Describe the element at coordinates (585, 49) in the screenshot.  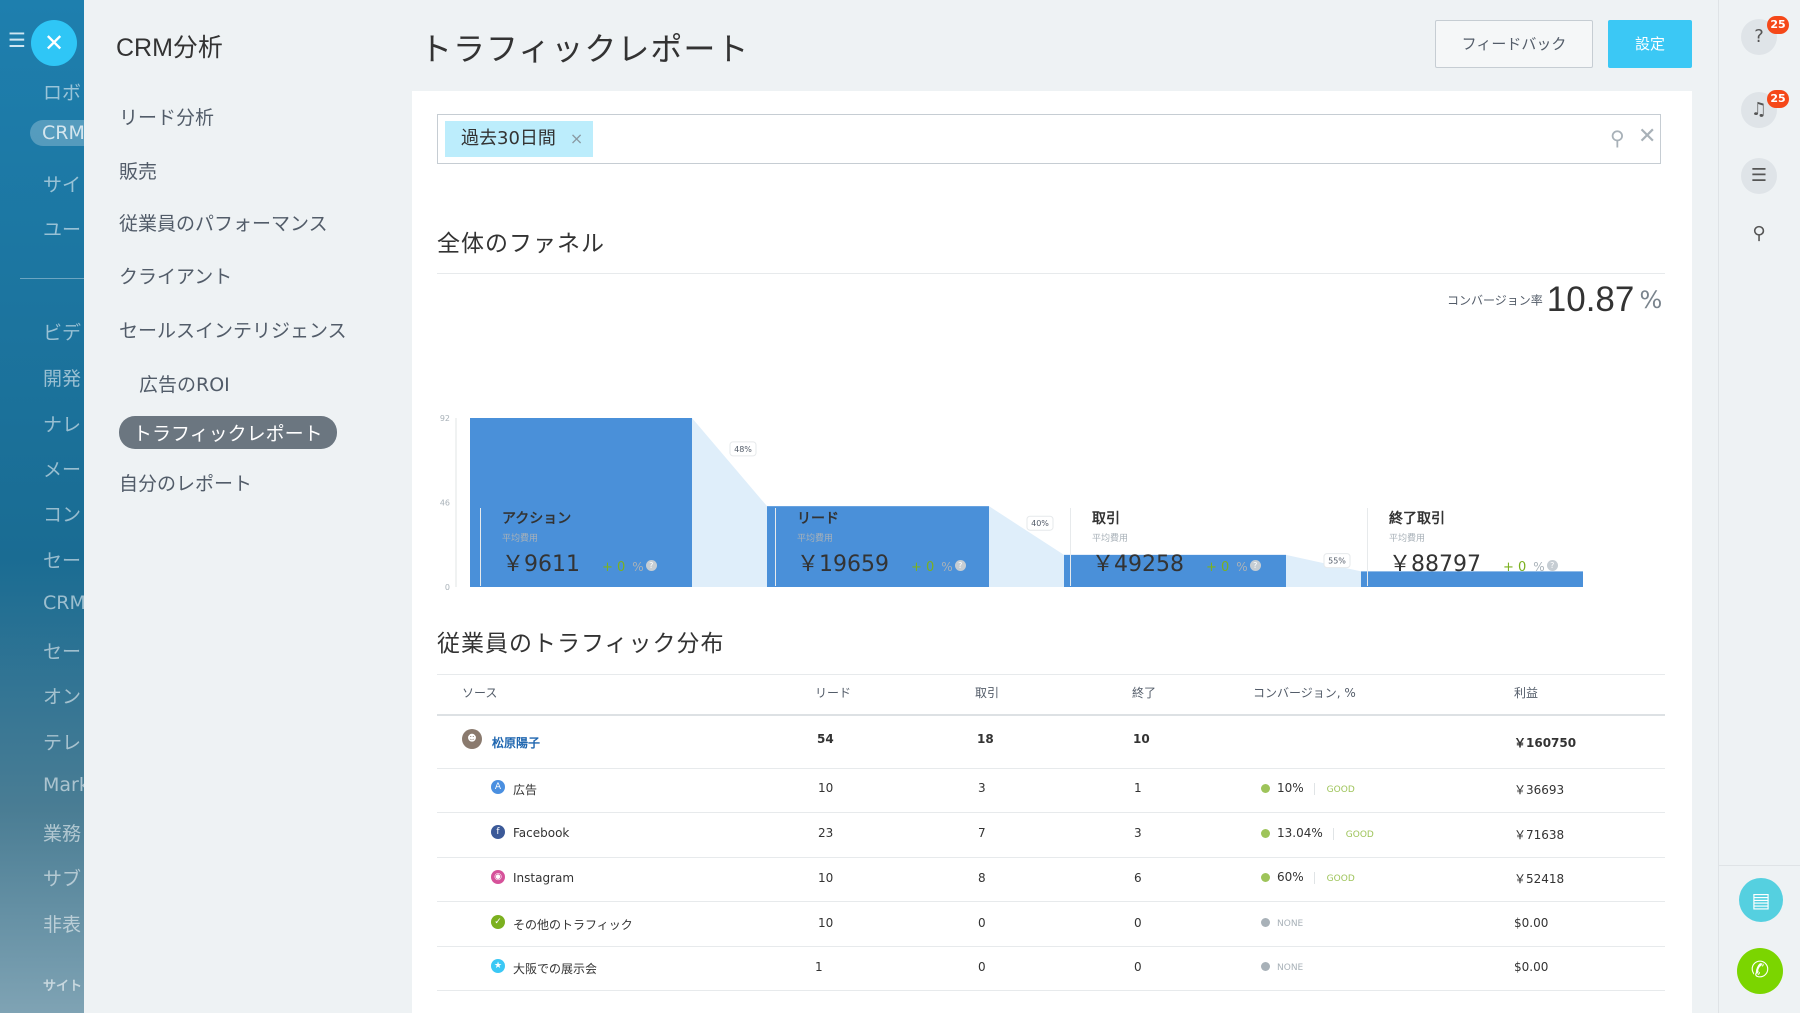
I see `page-title: トラフィックレポート` at that location.